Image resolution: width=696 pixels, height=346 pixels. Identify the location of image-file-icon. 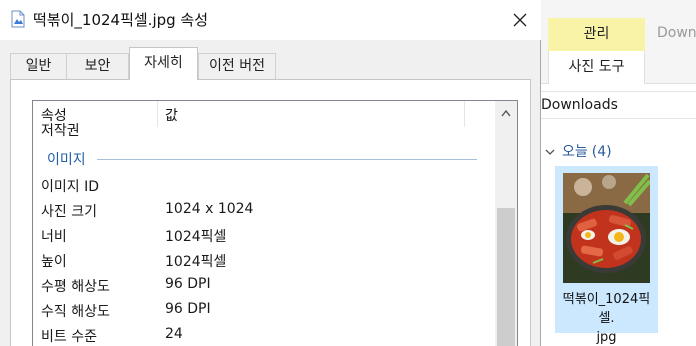
(18, 19).